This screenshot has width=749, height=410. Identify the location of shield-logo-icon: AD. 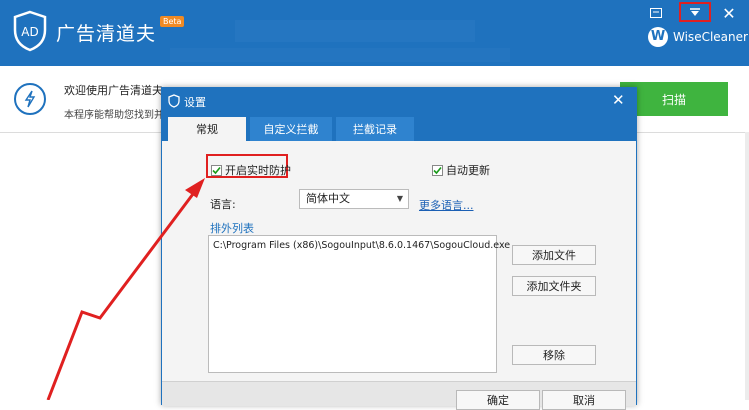
(30, 31).